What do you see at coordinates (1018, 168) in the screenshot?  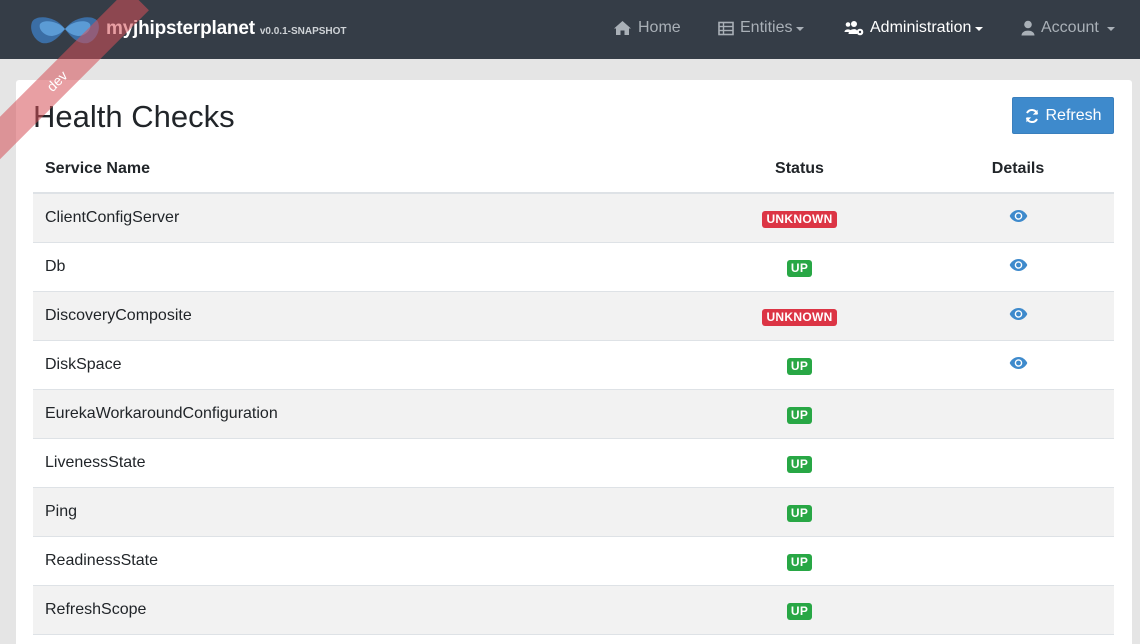 I see `header-details: Details` at bounding box center [1018, 168].